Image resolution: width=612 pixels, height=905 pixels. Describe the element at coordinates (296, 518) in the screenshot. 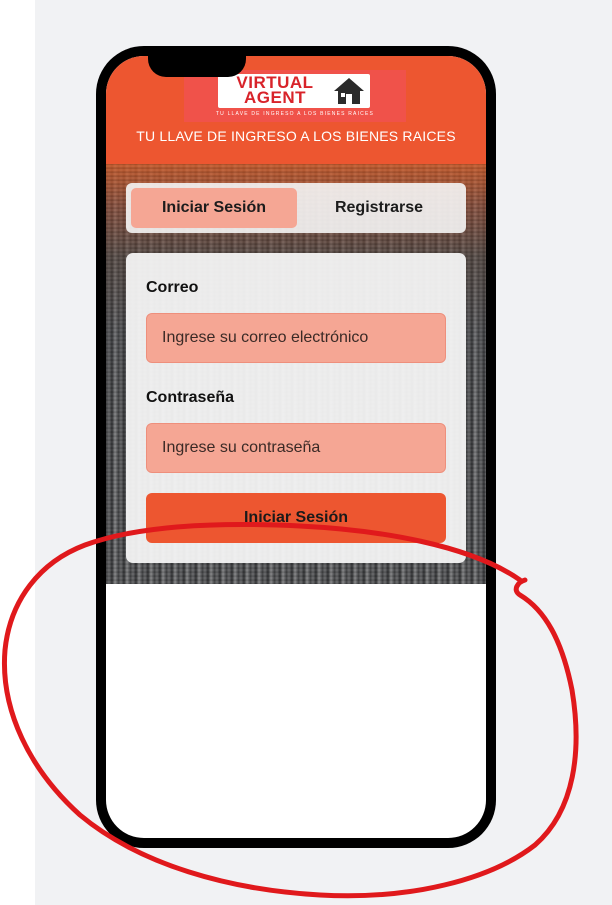

I see `login-button: Iniciar Sesión` at that location.